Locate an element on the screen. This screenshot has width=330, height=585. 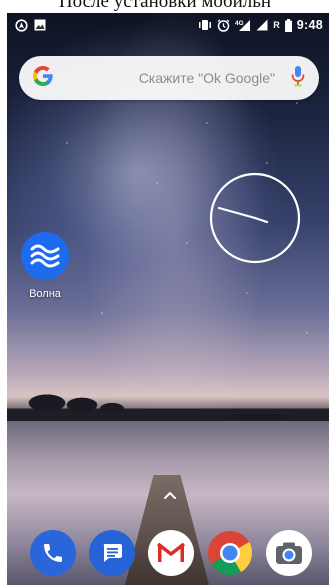
app-drawer-chevron-up-icon is located at coordinates (170, 495).